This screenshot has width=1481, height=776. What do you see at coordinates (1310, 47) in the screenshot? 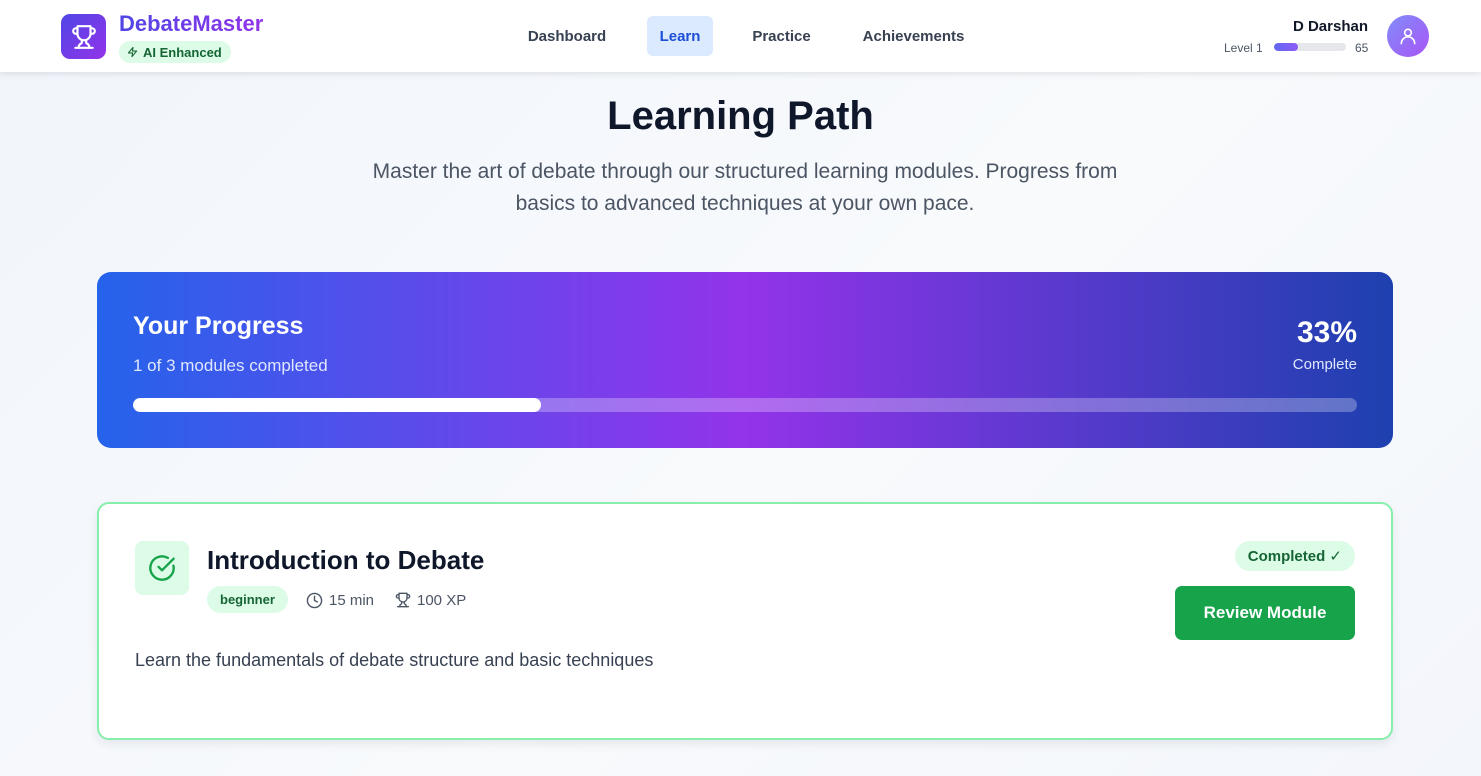
I see `level-progress-bar` at bounding box center [1310, 47].